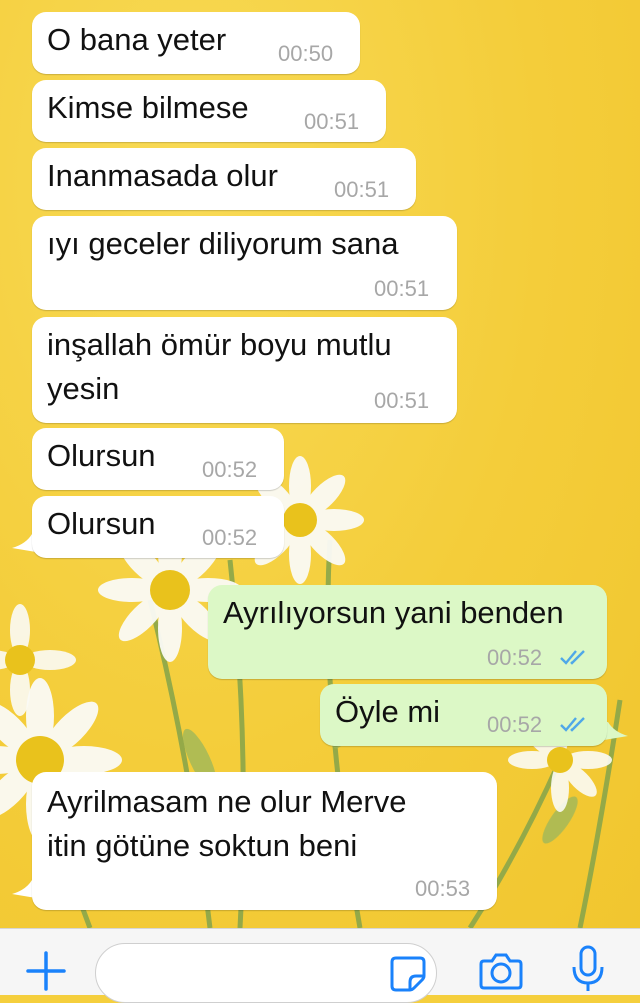  I want to click on message-text-line: itin götüne soktun beni, so click(202, 845).